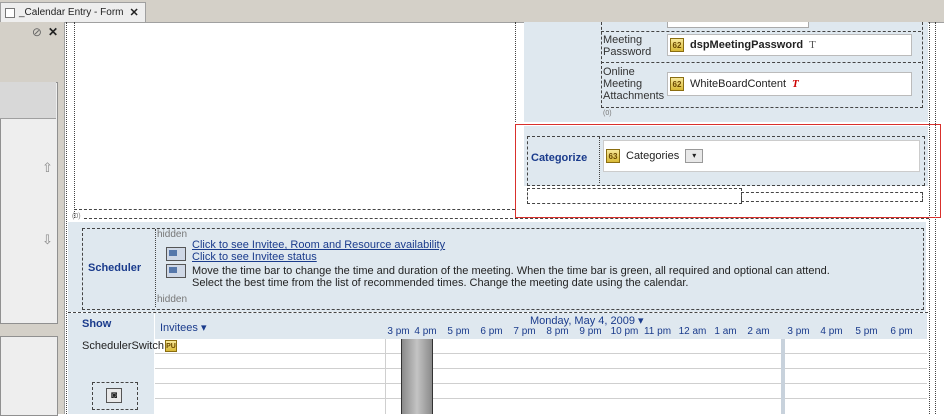 This screenshot has width=944, height=416. Describe the element at coordinates (758, 331) in the screenshot. I see `hour-label: 2 am` at that location.